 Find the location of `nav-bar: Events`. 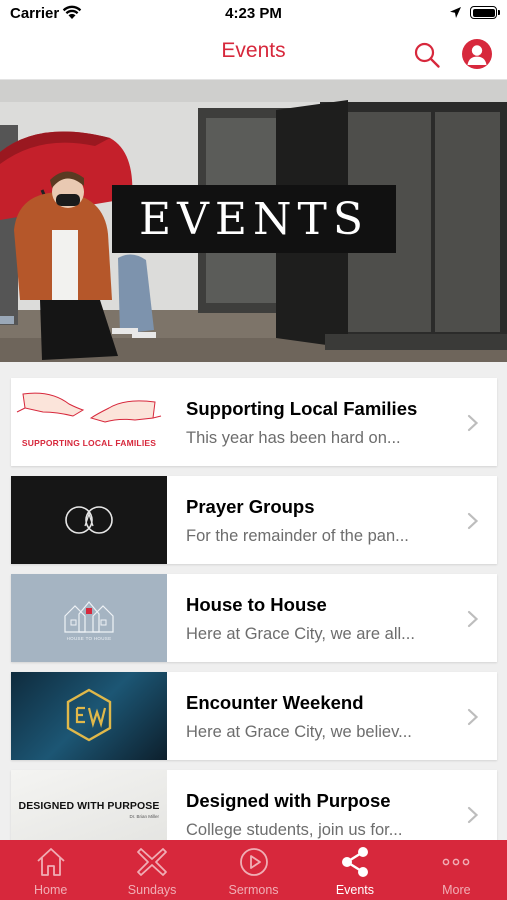

nav-bar: Events is located at coordinates (253, 54).